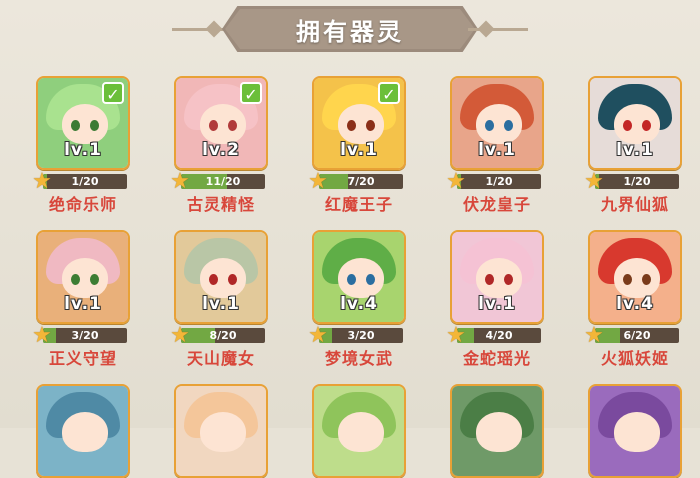 The width and height of the screenshot is (700, 478). I want to click on spirit-name: 火狐妖姬, so click(634, 358).